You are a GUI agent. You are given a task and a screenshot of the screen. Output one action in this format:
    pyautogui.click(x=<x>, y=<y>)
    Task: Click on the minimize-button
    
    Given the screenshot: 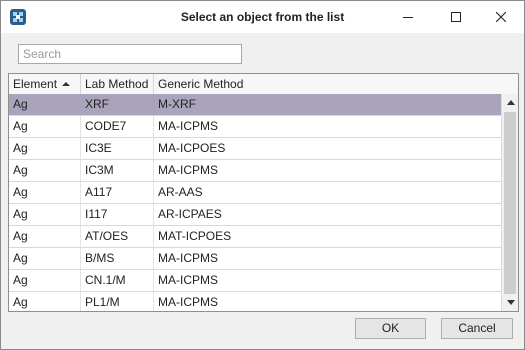 What is the action you would take?
    pyautogui.click(x=408, y=17)
    